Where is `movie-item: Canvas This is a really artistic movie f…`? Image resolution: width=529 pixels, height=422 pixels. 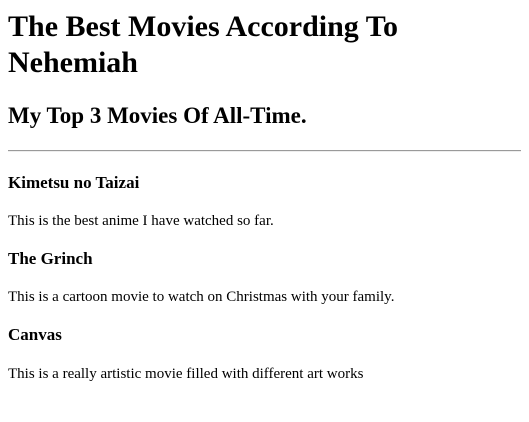
movie-item: Canvas This is a really artistic movie f… is located at coordinates (264, 354).